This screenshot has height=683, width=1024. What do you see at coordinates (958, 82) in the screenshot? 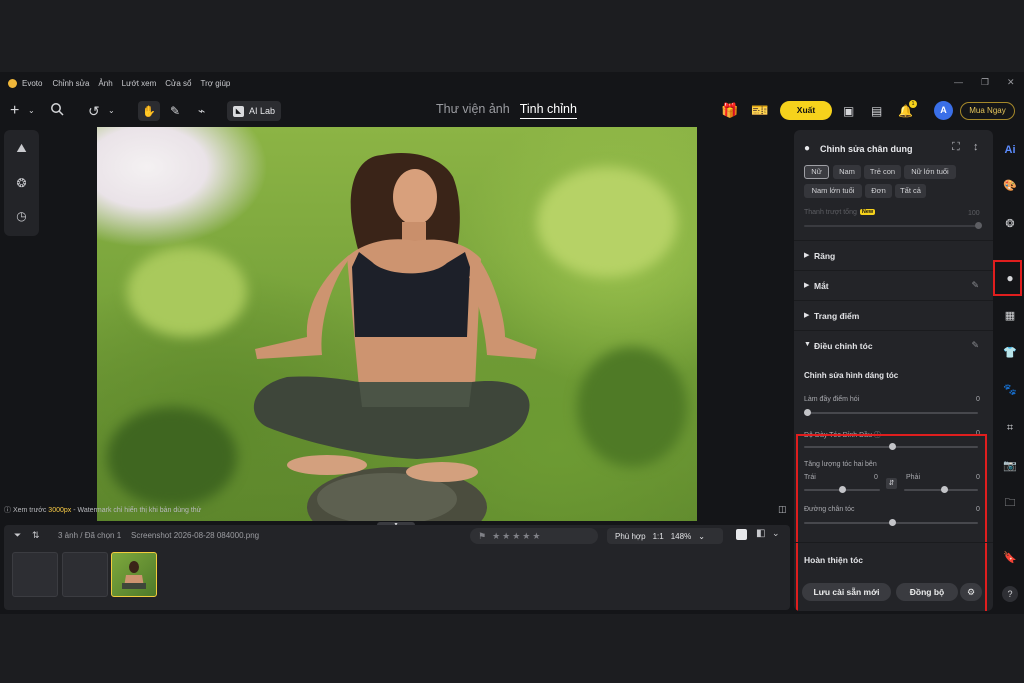
I see `minimize-icon: —` at bounding box center [958, 82].